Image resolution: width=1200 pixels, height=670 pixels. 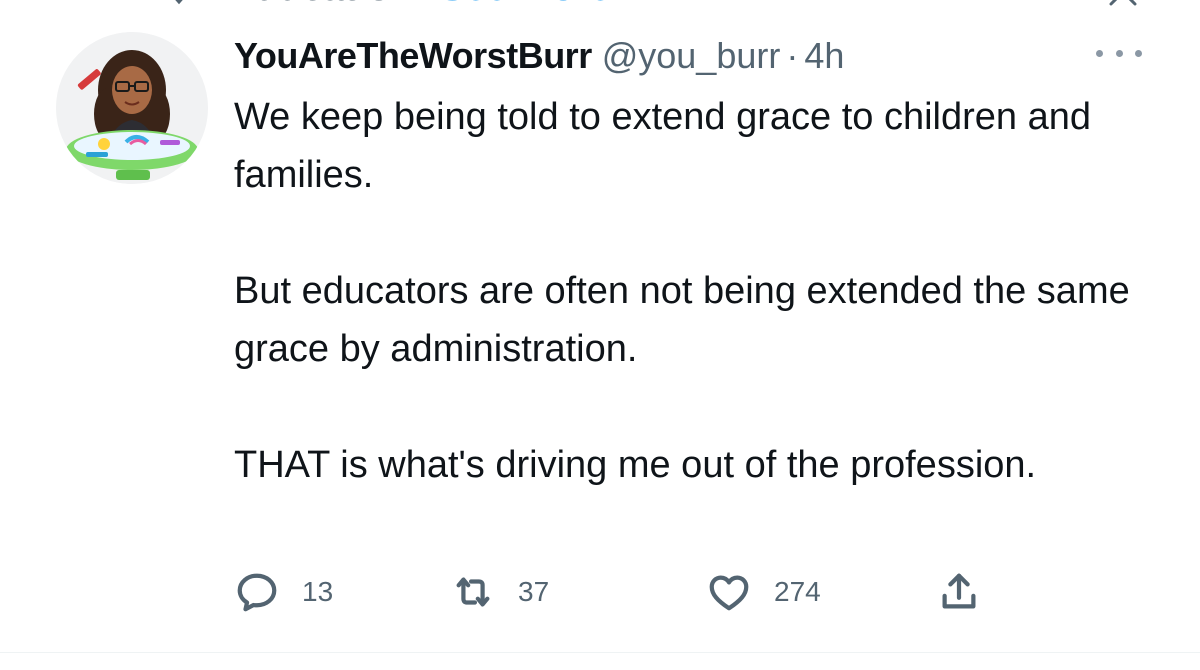 I want to click on share-button, so click(x=959, y=592).